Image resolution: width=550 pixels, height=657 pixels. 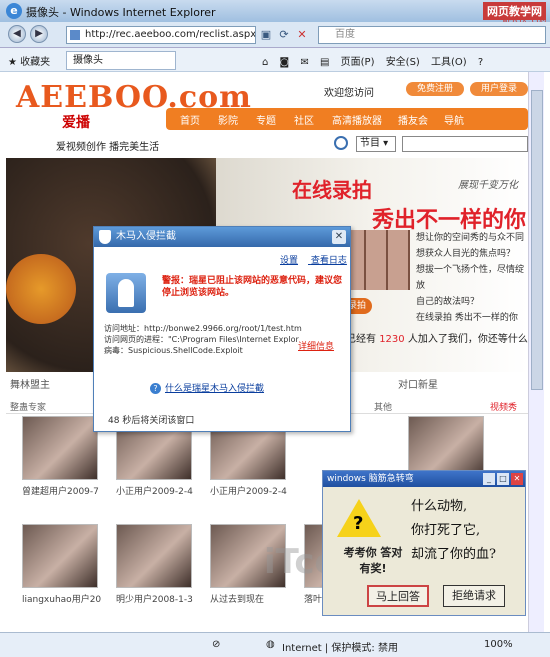 I want to click on favorites-button: ★ 收藏夹, so click(x=29, y=60).